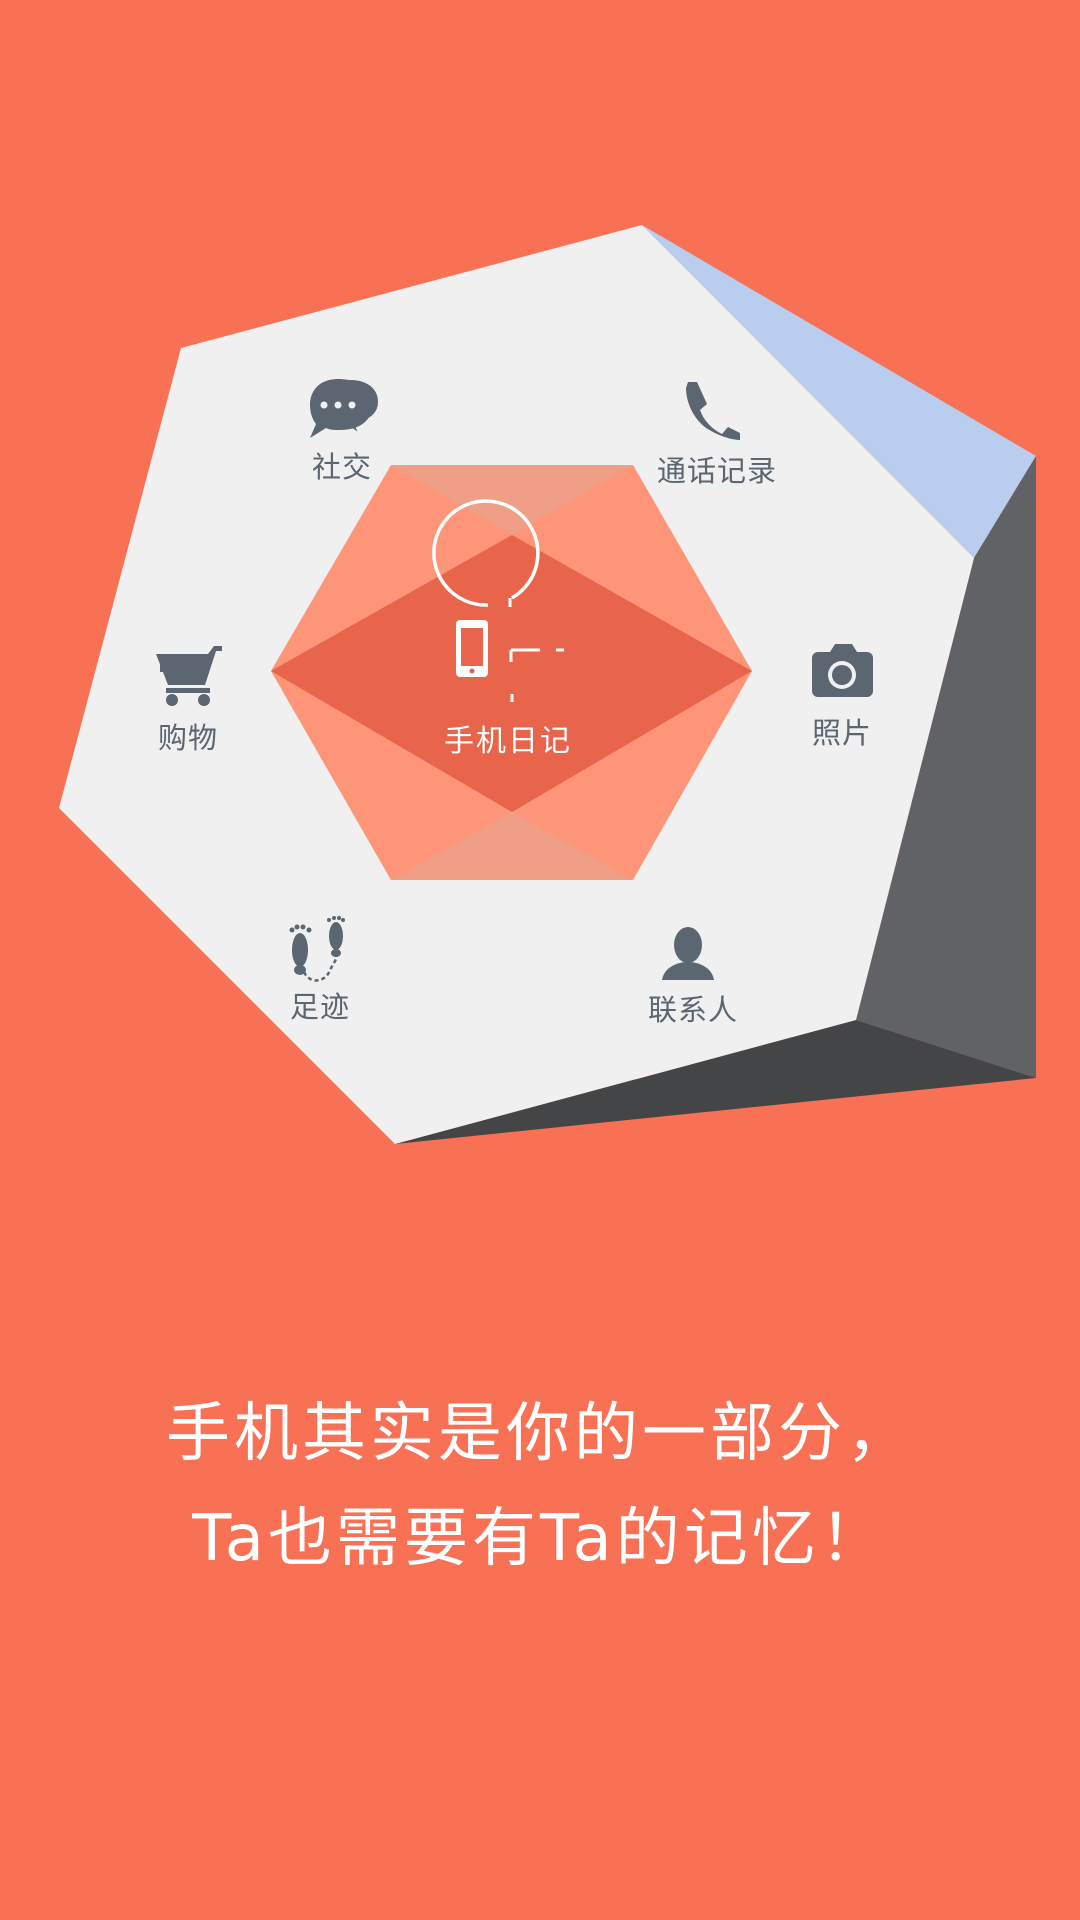 The height and width of the screenshot is (1920, 1080). Describe the element at coordinates (342, 465) in the screenshot. I see `feature-label-social: 社交` at that location.